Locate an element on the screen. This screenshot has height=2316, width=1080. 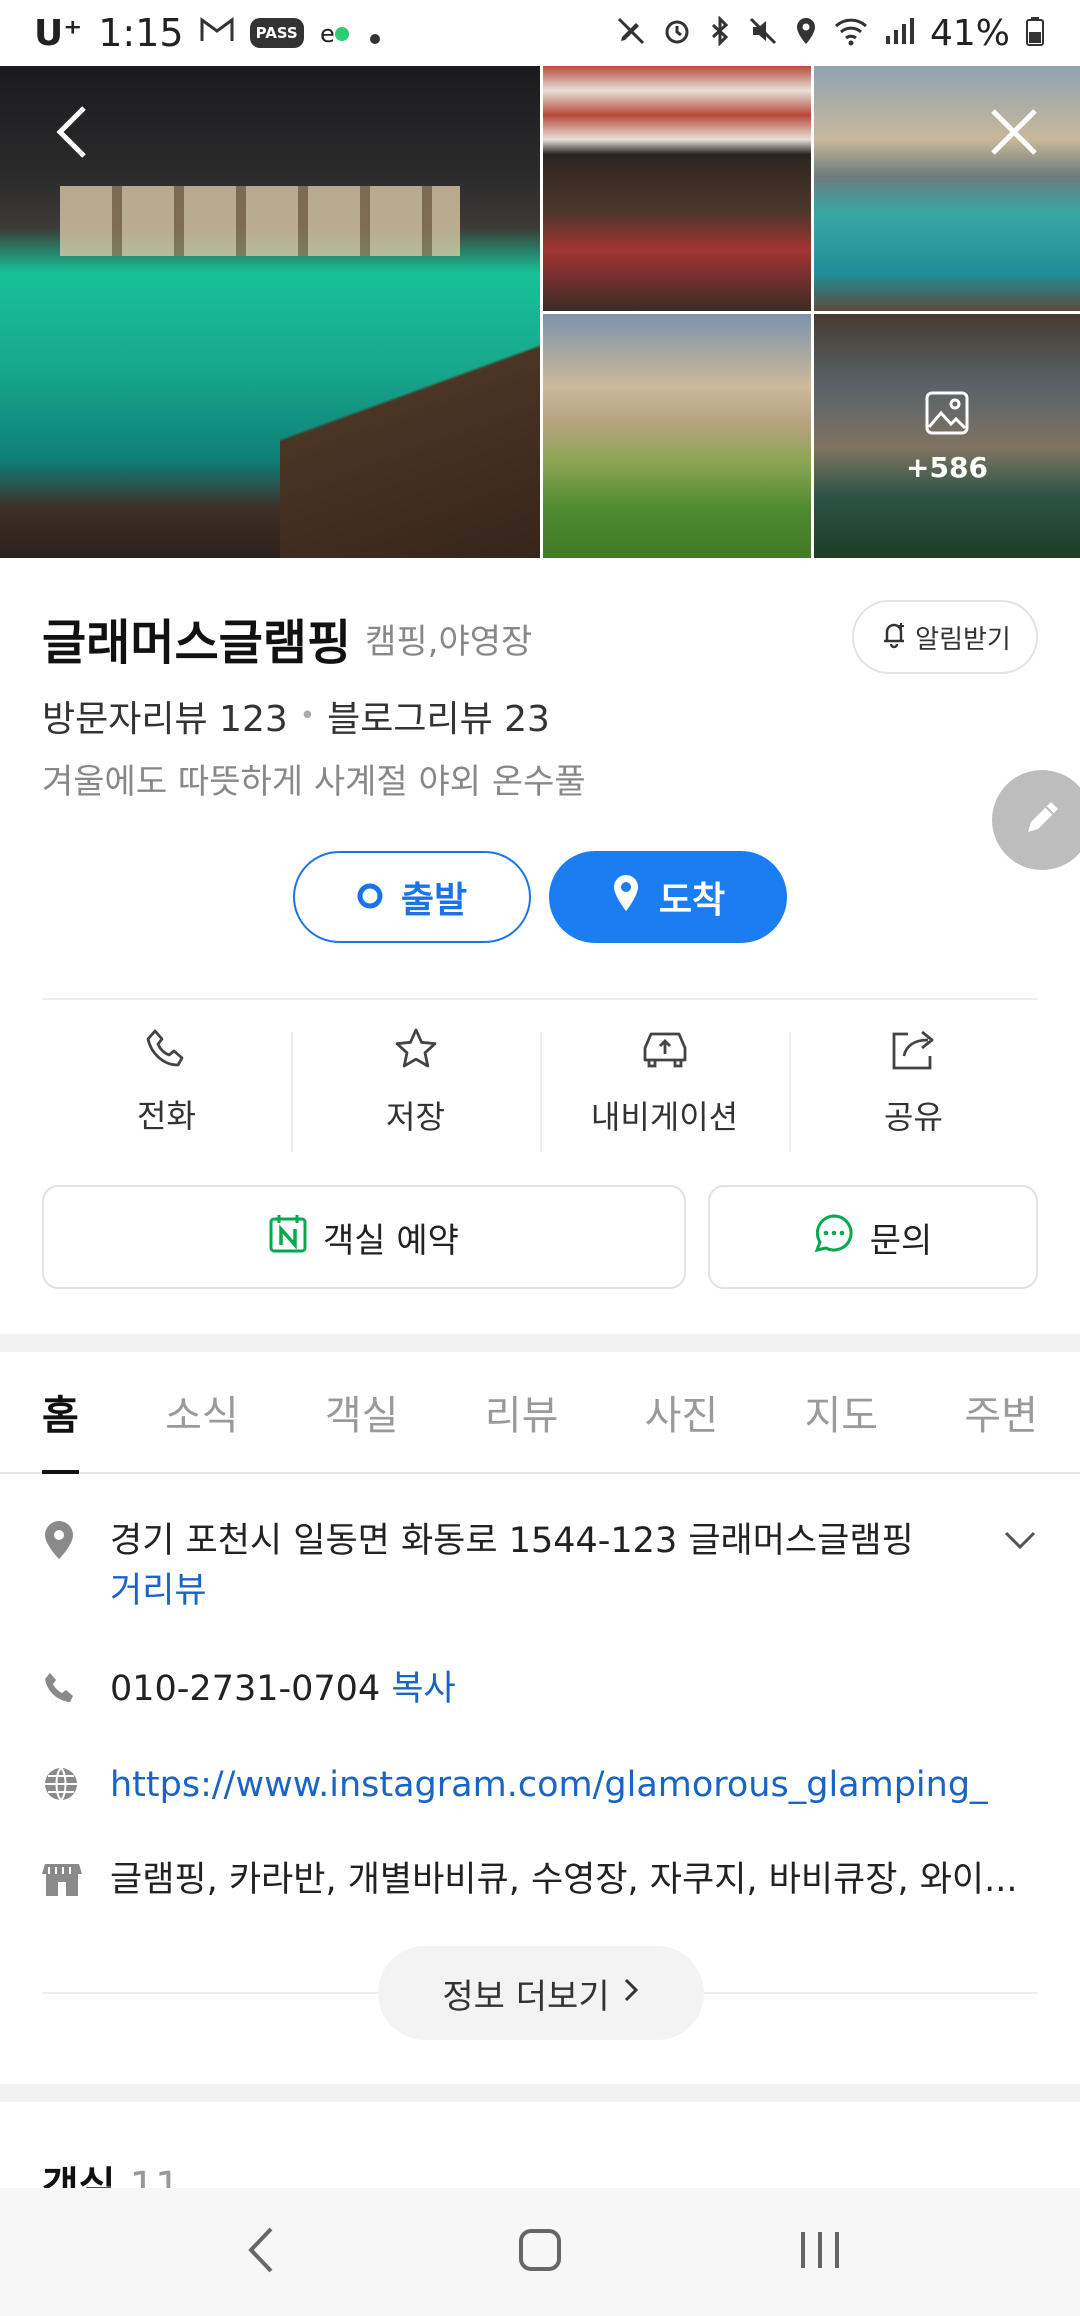
more-notifications-dot is located at coordinates (375, 33).